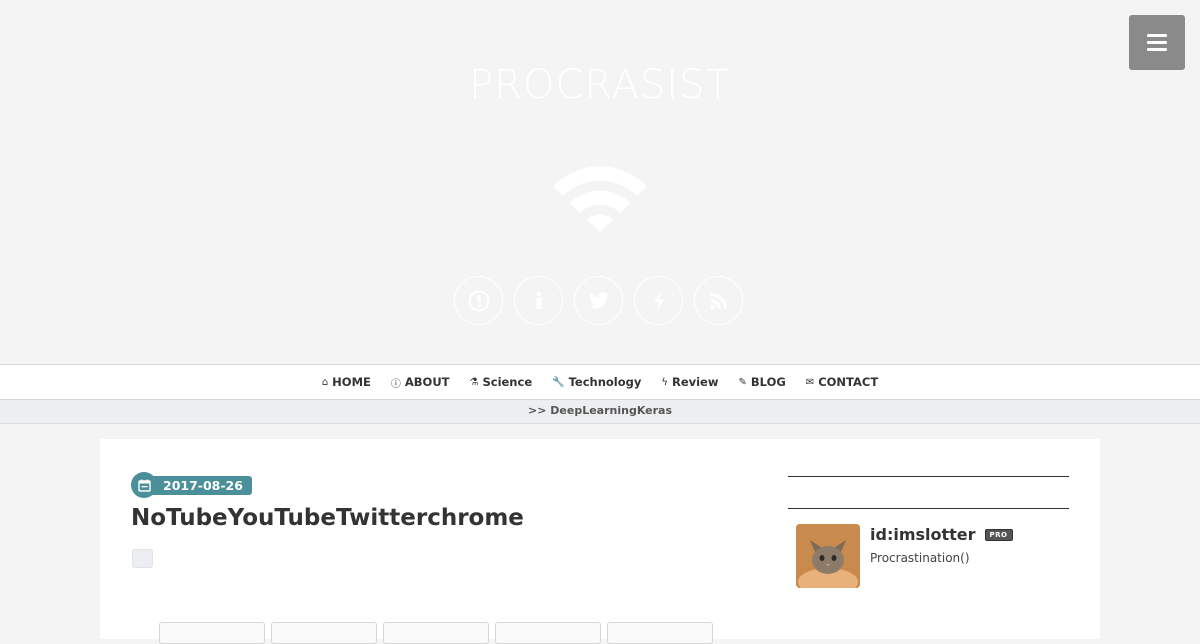 The height and width of the screenshot is (644, 1200). What do you see at coordinates (325, 382) in the screenshot?
I see `home-icon: ⌂` at bounding box center [325, 382].